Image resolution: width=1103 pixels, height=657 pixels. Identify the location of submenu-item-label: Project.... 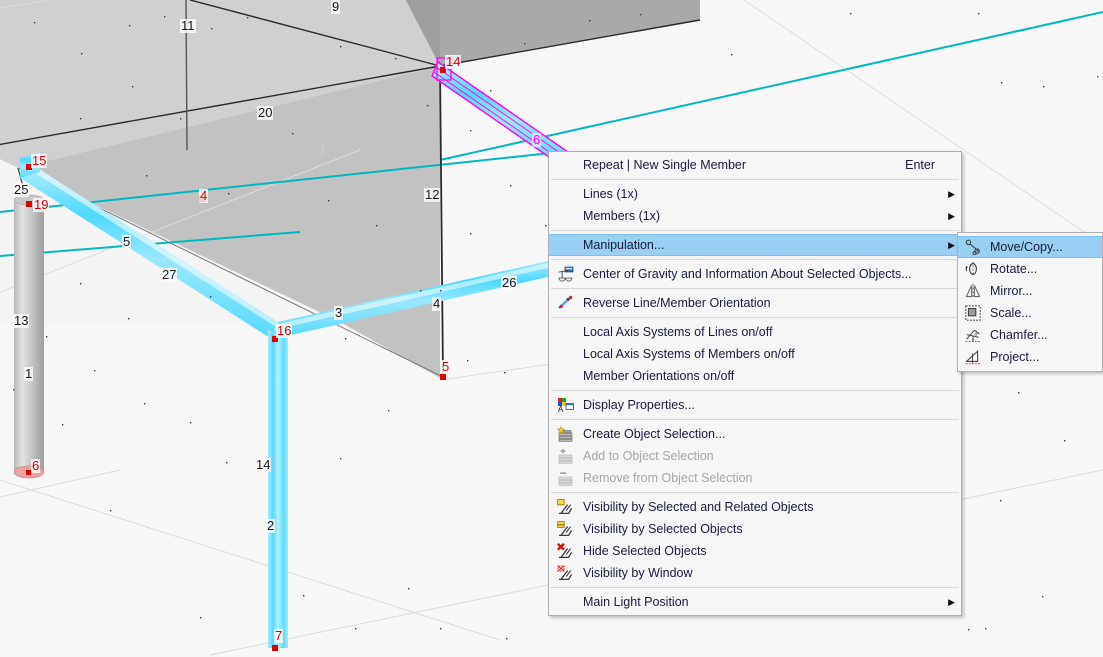
(1015, 357).